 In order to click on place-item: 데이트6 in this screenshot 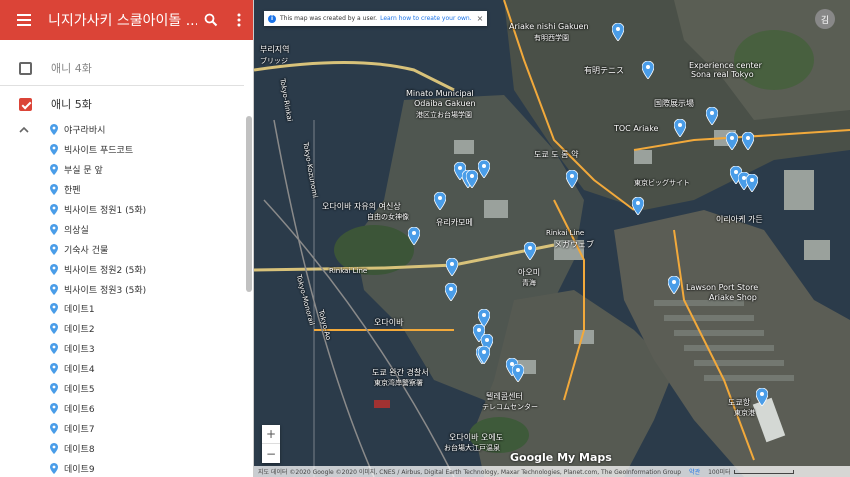, I will do `click(145, 408)`.